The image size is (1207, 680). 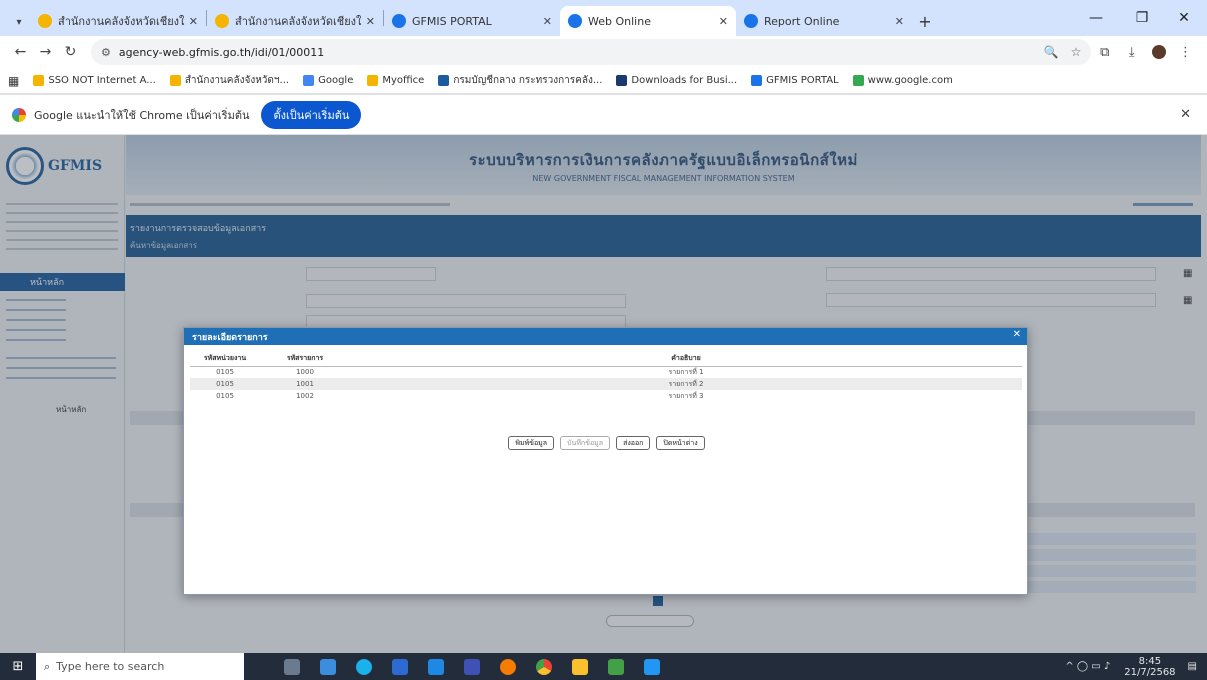 What do you see at coordinates (1017, 334) in the screenshot?
I see `modal-close-icon: ✕` at bounding box center [1017, 334].